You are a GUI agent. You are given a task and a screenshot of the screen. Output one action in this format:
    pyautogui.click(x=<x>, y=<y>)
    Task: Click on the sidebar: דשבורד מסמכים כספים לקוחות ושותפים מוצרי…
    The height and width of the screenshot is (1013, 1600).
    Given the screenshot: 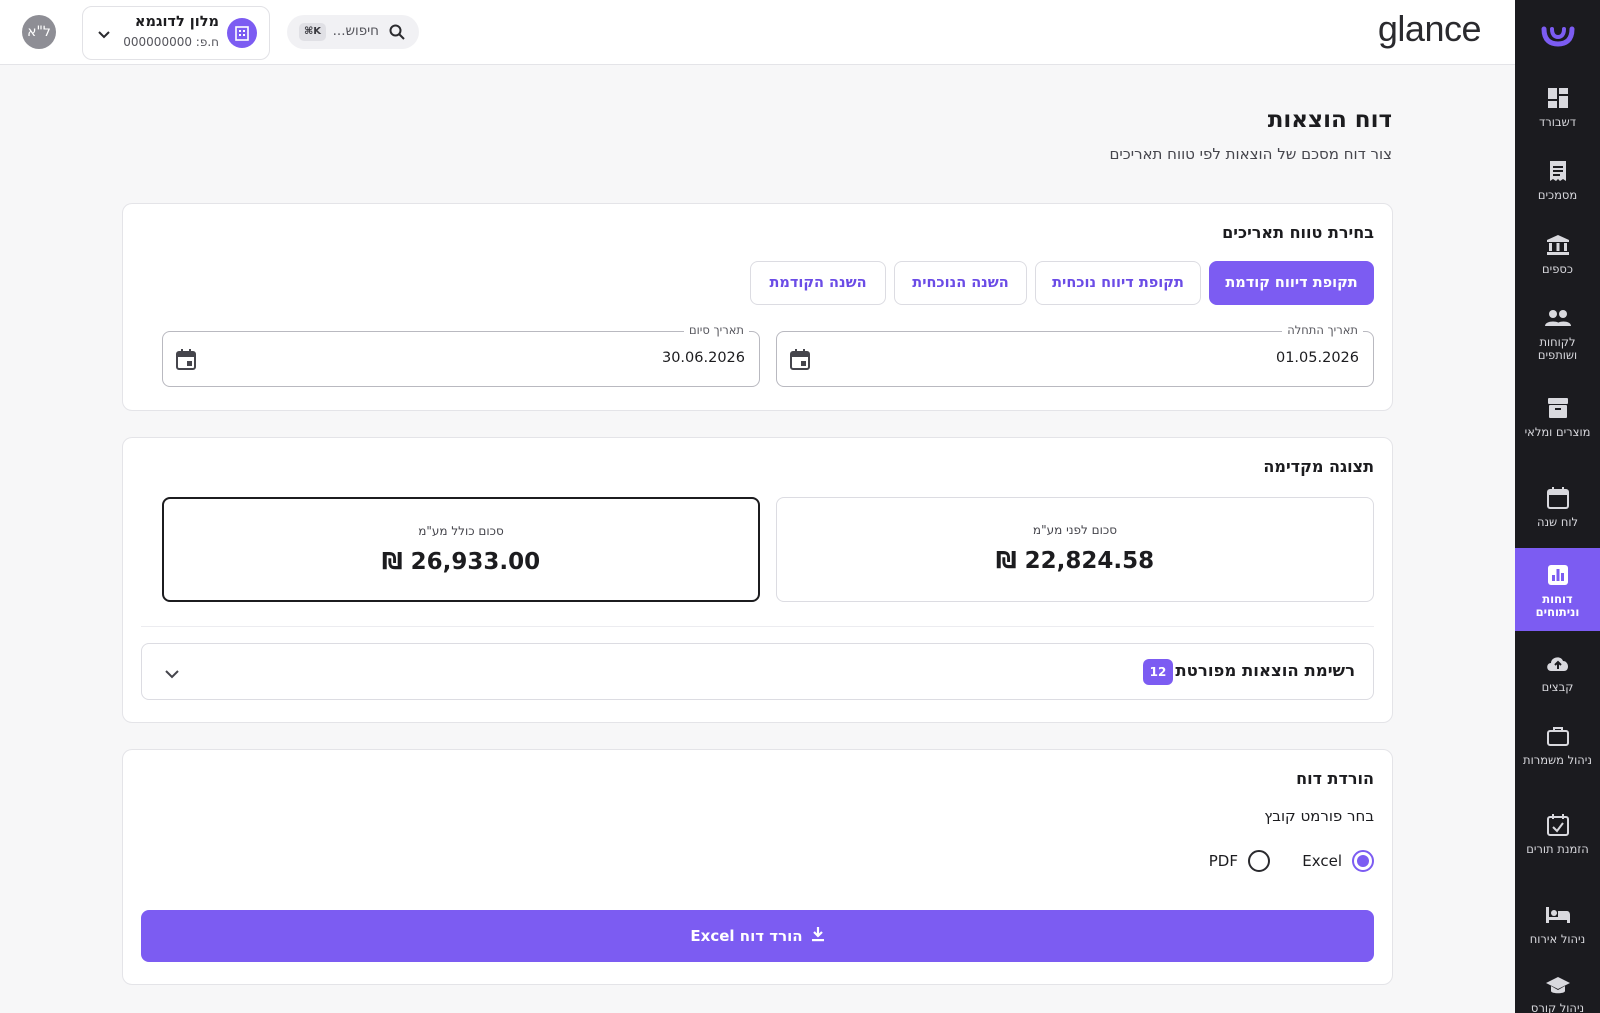 What is the action you would take?
    pyautogui.click(x=1557, y=506)
    